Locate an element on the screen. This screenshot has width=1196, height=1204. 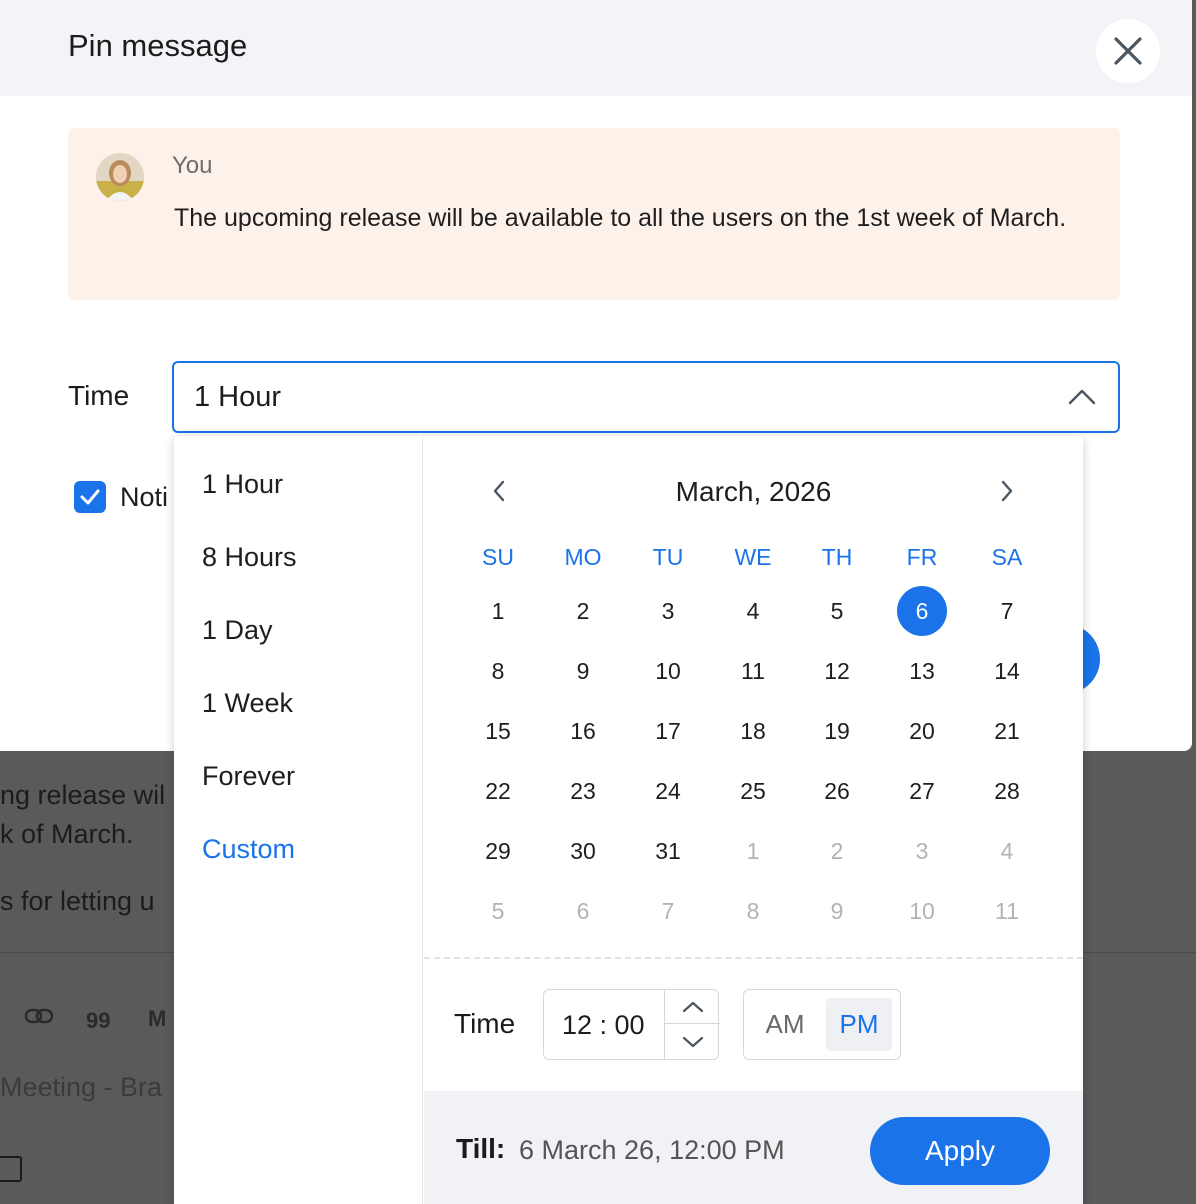
calendar-day-other-month: 8 is located at coordinates (753, 911).